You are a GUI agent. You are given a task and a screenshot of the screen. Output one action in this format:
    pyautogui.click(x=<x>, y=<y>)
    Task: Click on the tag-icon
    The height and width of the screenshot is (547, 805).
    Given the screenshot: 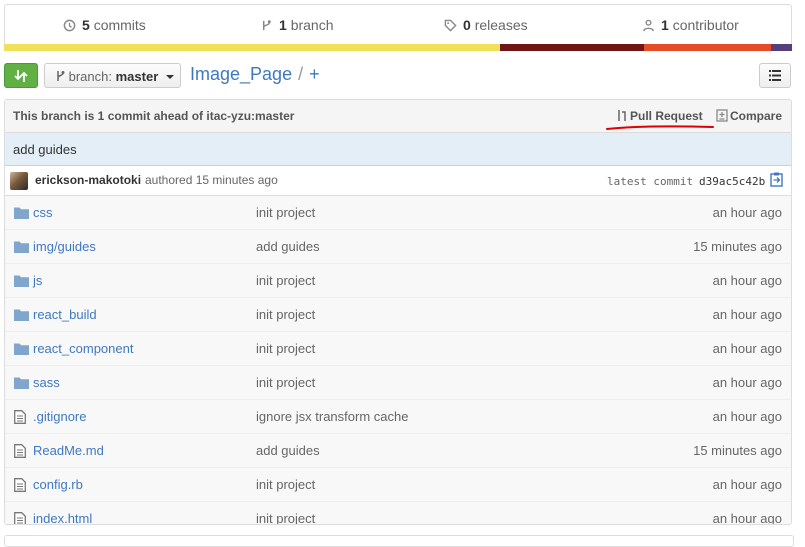 What is the action you would take?
    pyautogui.click(x=450, y=25)
    